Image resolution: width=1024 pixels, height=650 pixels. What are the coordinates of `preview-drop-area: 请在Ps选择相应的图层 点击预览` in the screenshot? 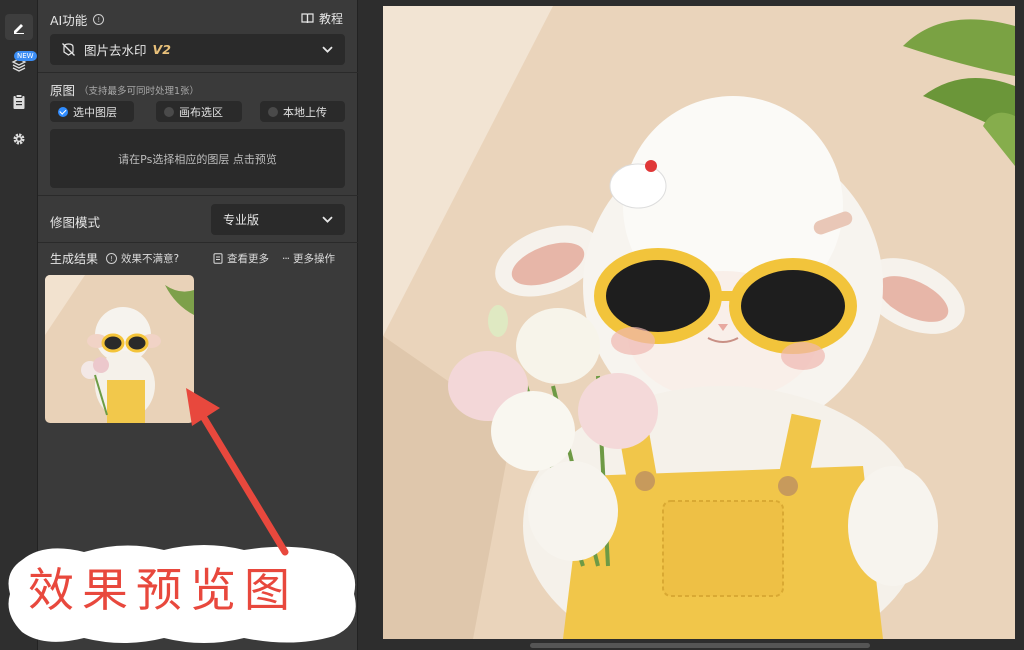 It's located at (197, 158).